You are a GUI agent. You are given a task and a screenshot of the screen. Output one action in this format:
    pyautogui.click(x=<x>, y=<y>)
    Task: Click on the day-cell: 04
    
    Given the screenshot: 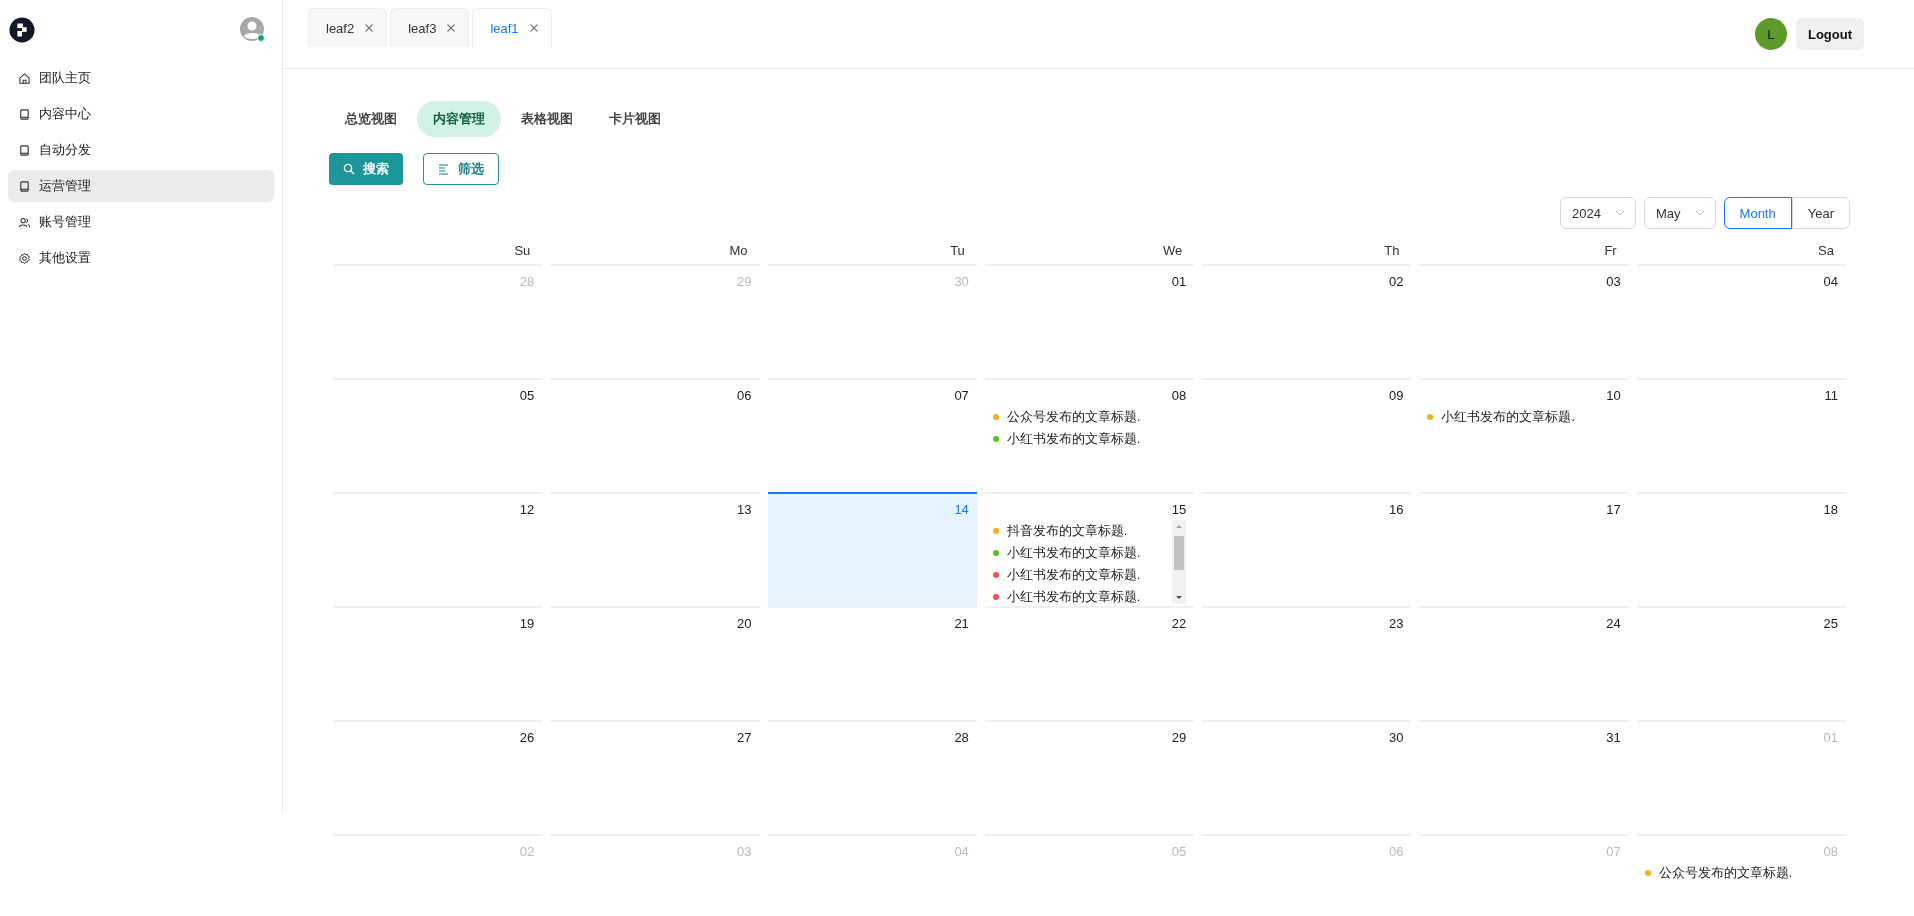 What is the action you would take?
    pyautogui.click(x=1741, y=321)
    